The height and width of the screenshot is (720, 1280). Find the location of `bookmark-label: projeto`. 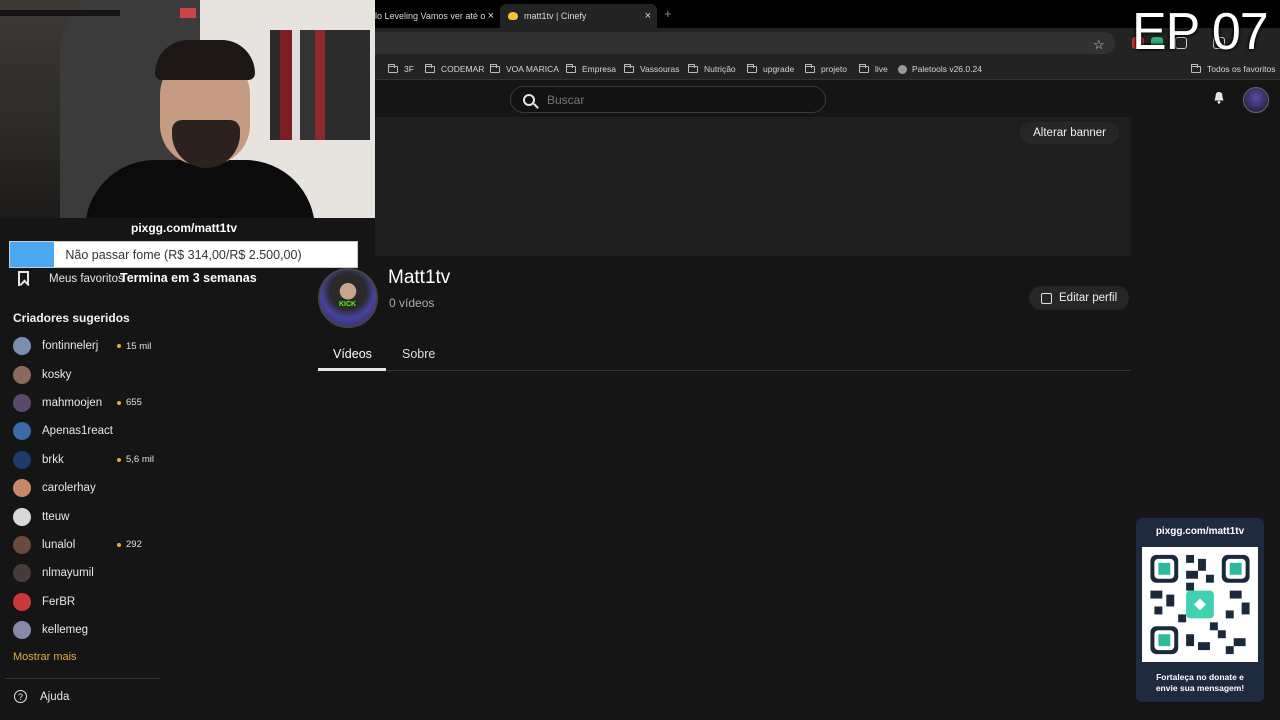

bookmark-label: projeto is located at coordinates (834, 69).